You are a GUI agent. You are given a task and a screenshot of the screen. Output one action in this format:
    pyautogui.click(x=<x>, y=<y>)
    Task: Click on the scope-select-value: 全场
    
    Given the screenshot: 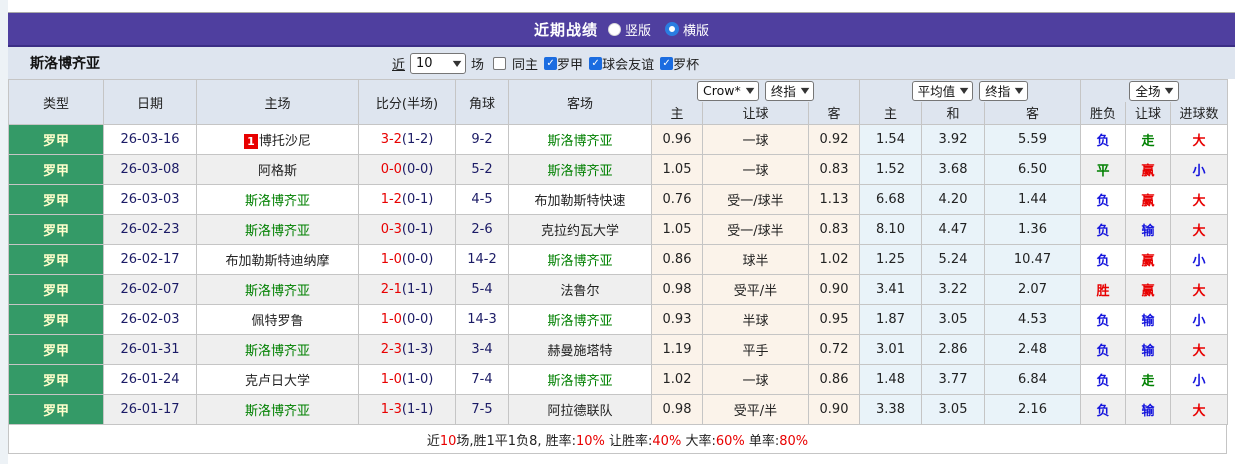 What is the action you would take?
    pyautogui.click(x=1148, y=92)
    